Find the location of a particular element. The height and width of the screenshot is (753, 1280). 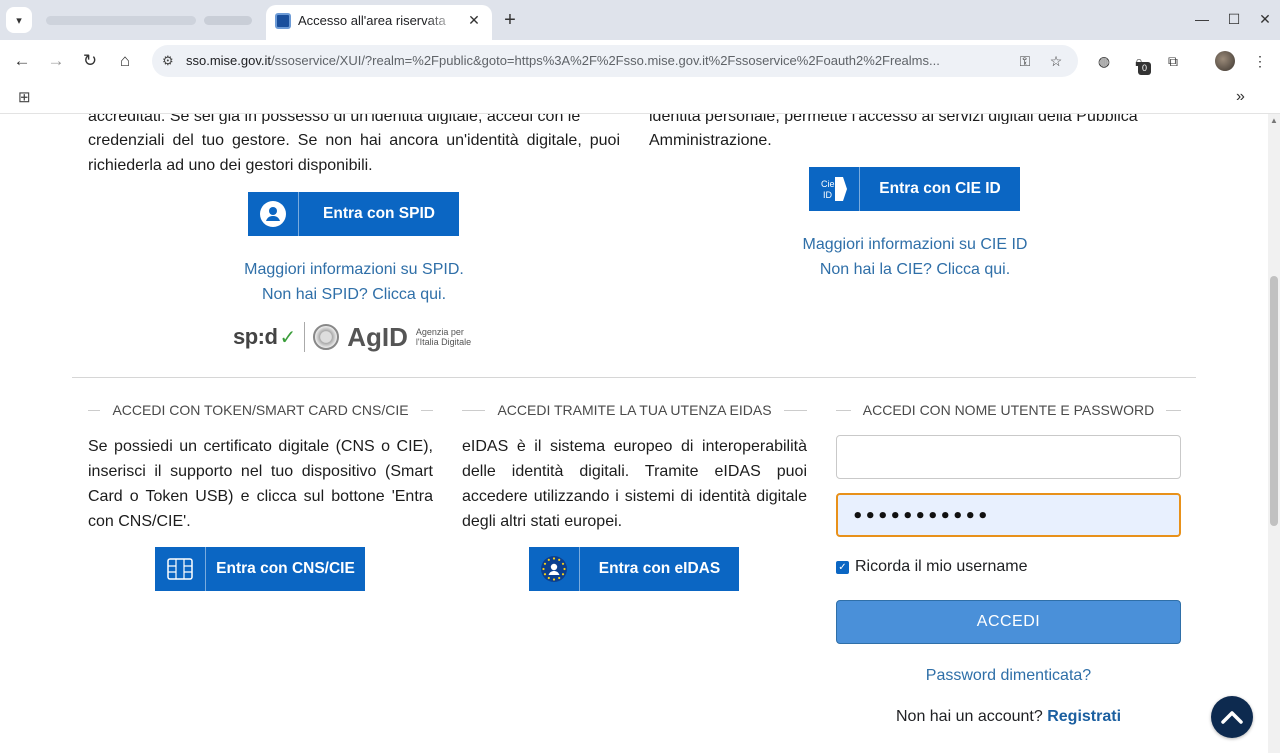

bookmarks-bar: ⊞ » is located at coordinates (640, 98).